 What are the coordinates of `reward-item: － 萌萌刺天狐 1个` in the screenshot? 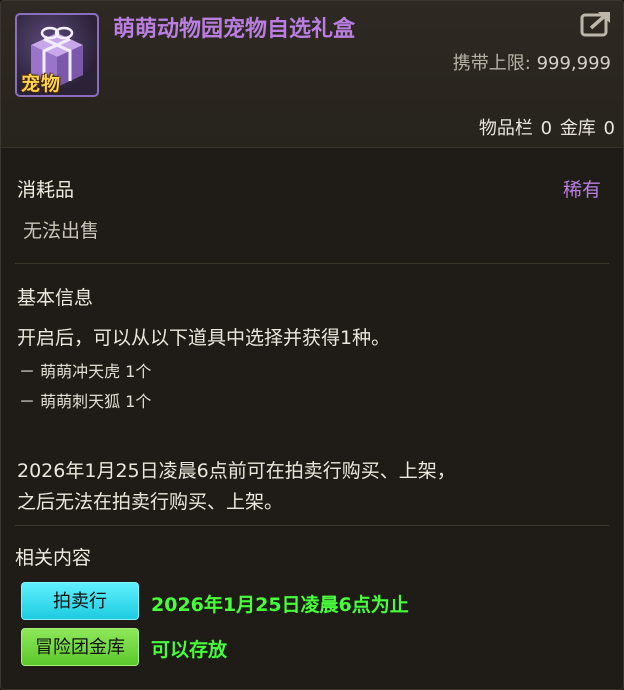 It's located at (85, 401).